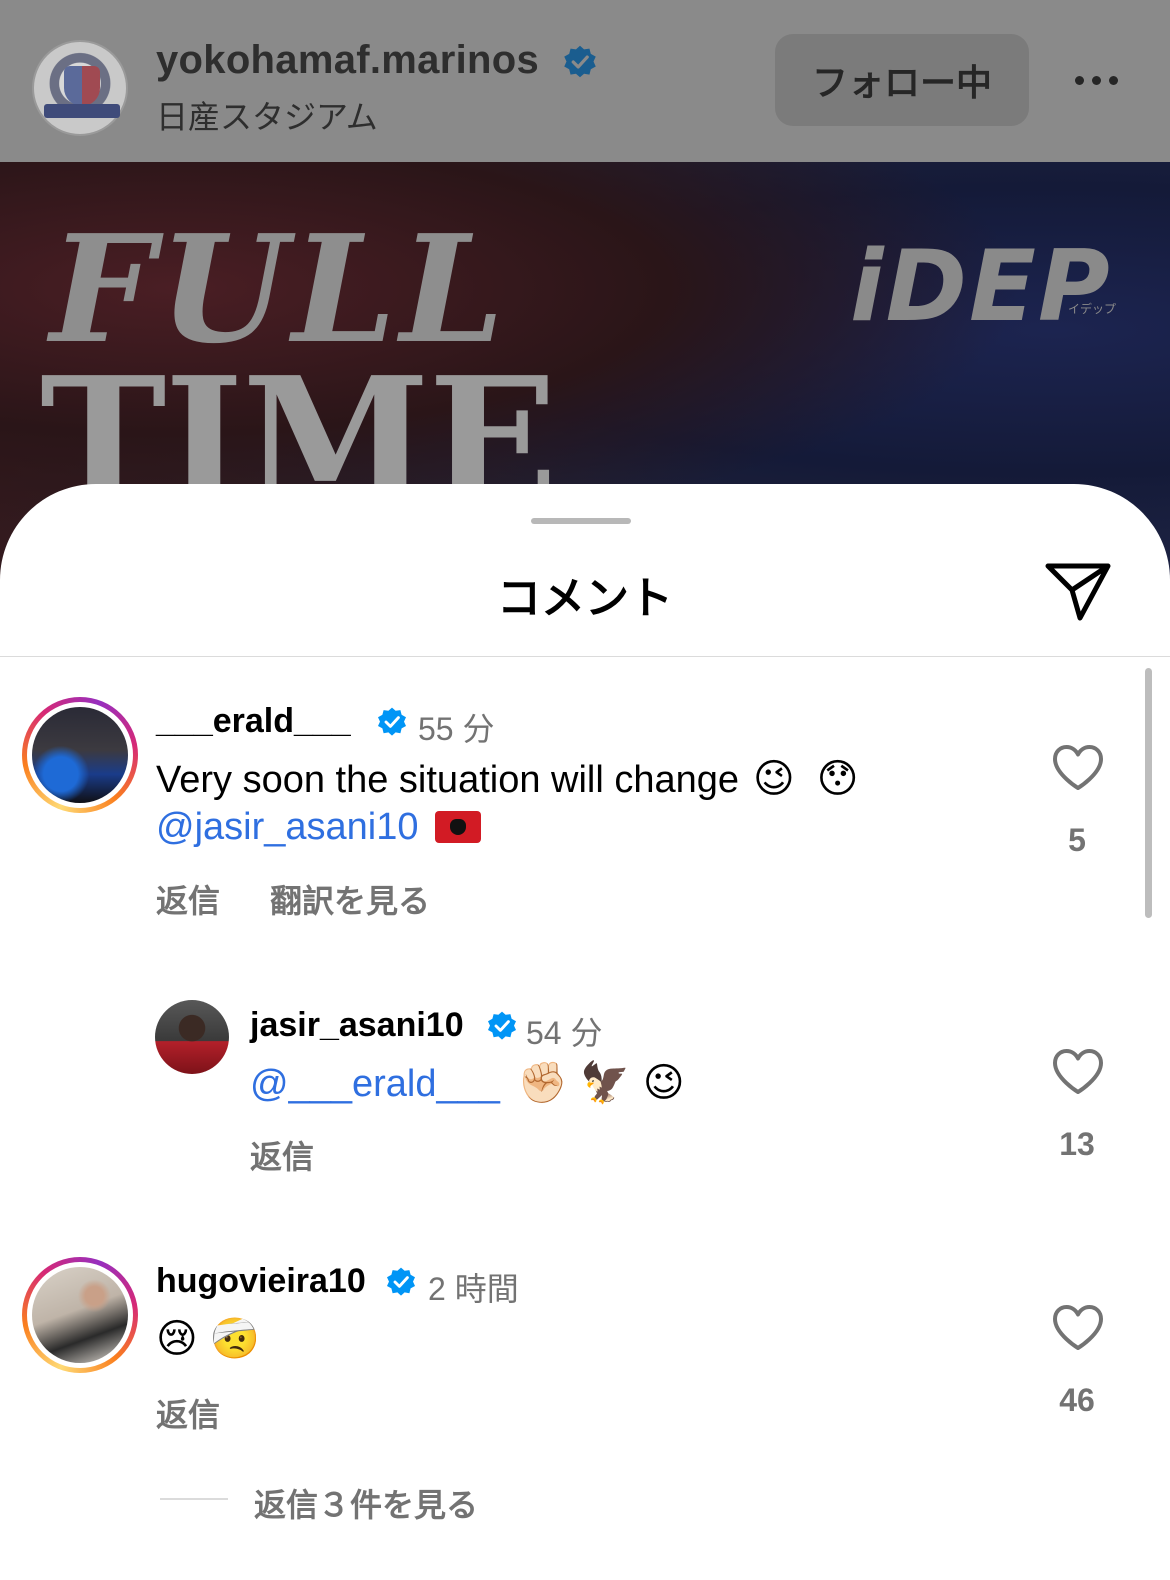 The width and height of the screenshot is (1170, 1580). Describe the element at coordinates (457, 827) in the screenshot. I see `albania-flag-emoji` at that location.